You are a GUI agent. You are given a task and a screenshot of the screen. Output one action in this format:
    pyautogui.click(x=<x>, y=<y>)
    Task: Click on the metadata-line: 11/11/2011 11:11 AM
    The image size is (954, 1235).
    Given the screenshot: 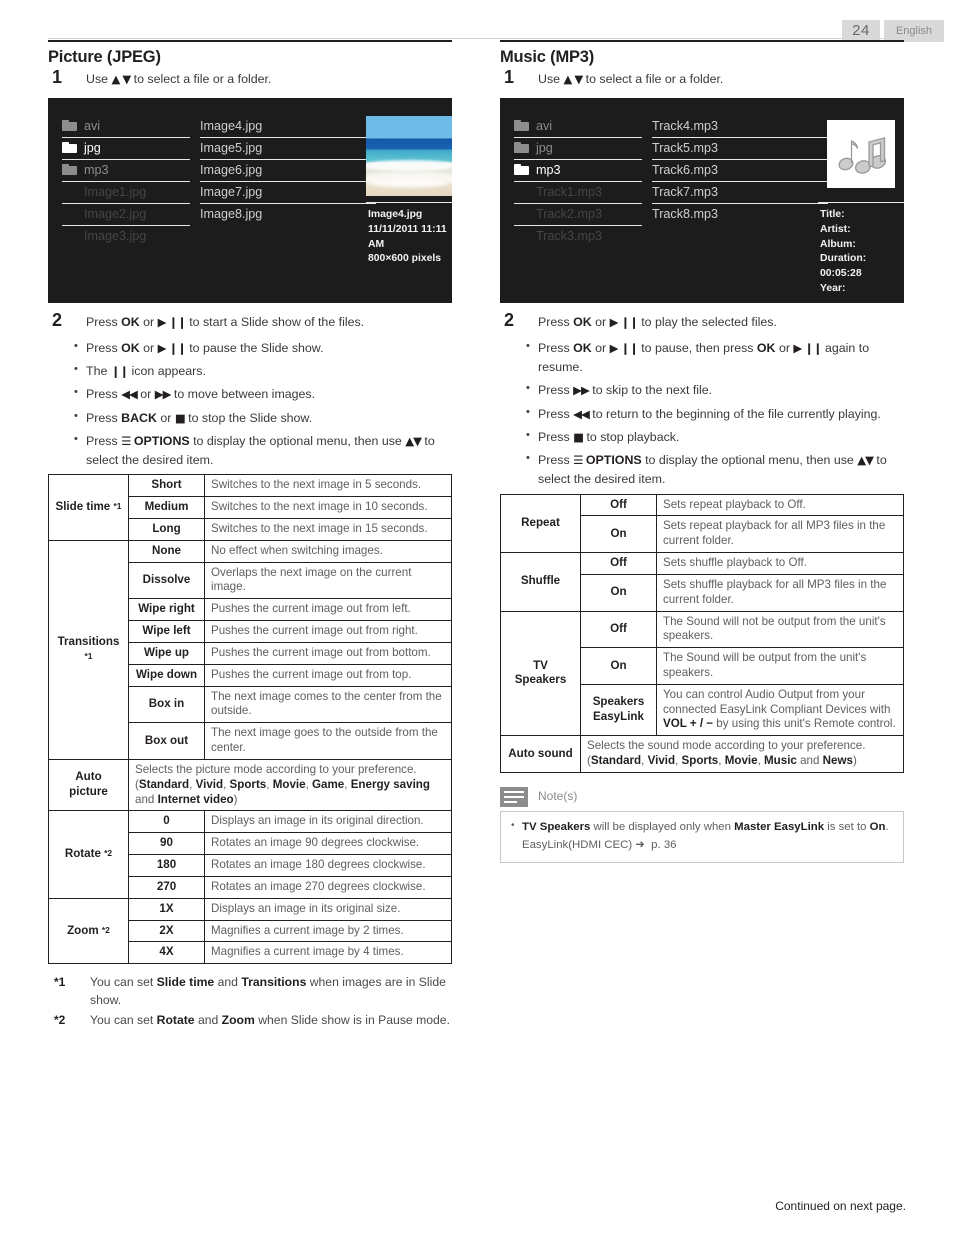 What is the action you would take?
    pyautogui.click(x=407, y=236)
    